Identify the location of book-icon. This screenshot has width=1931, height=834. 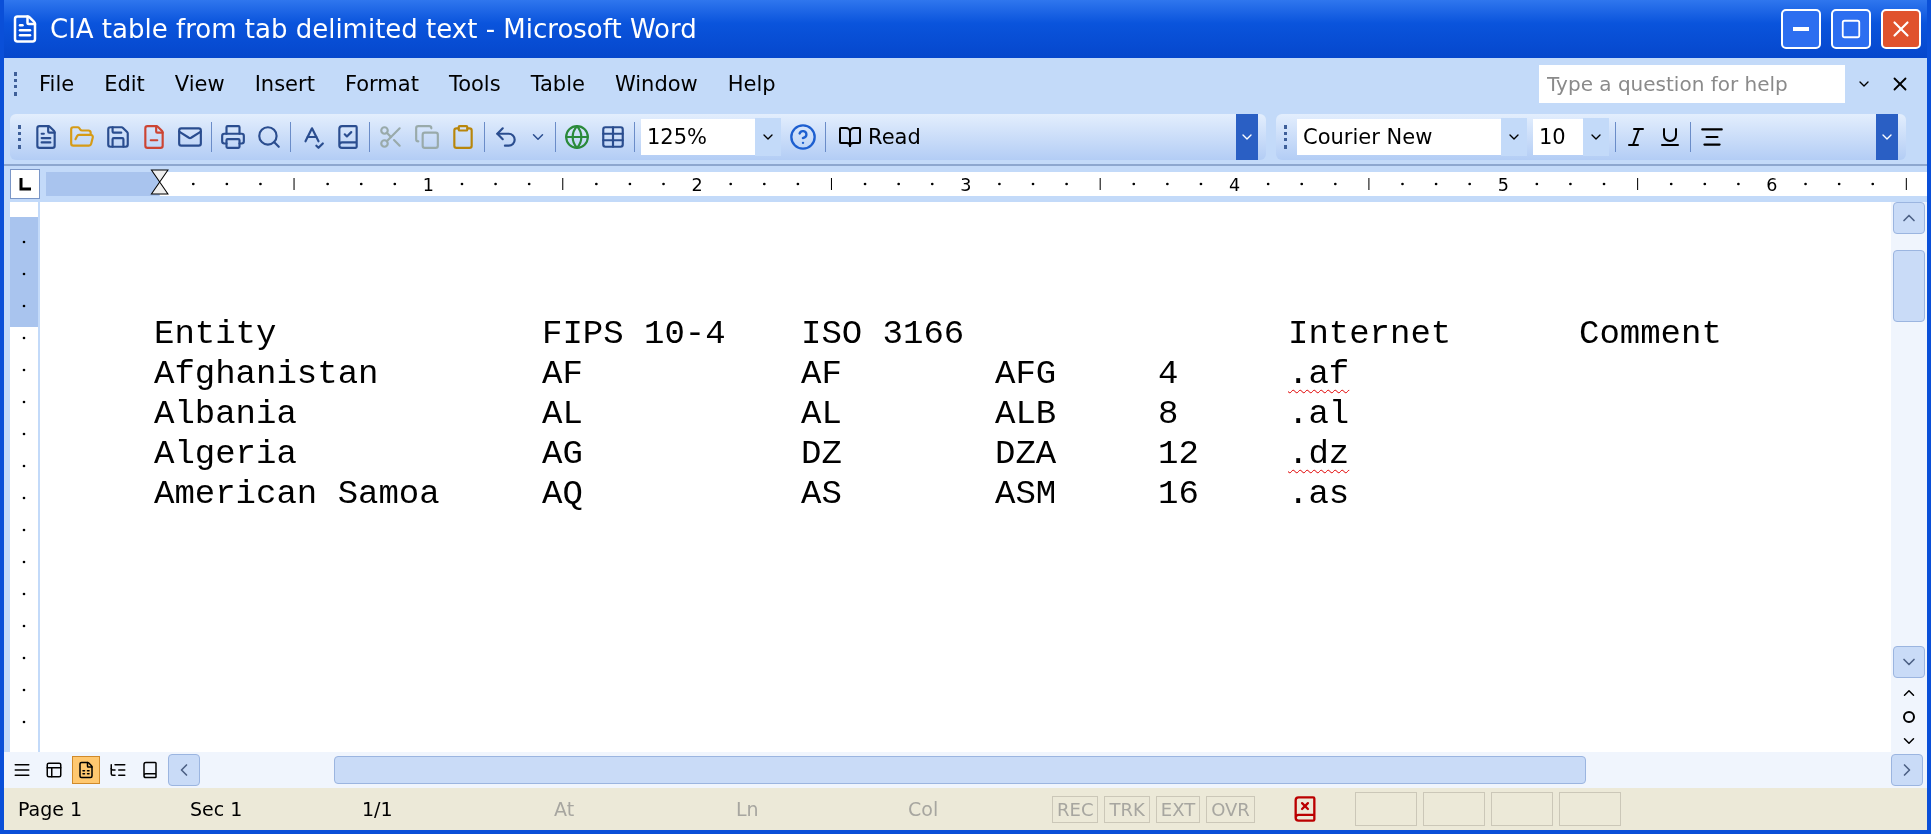
(850, 137).